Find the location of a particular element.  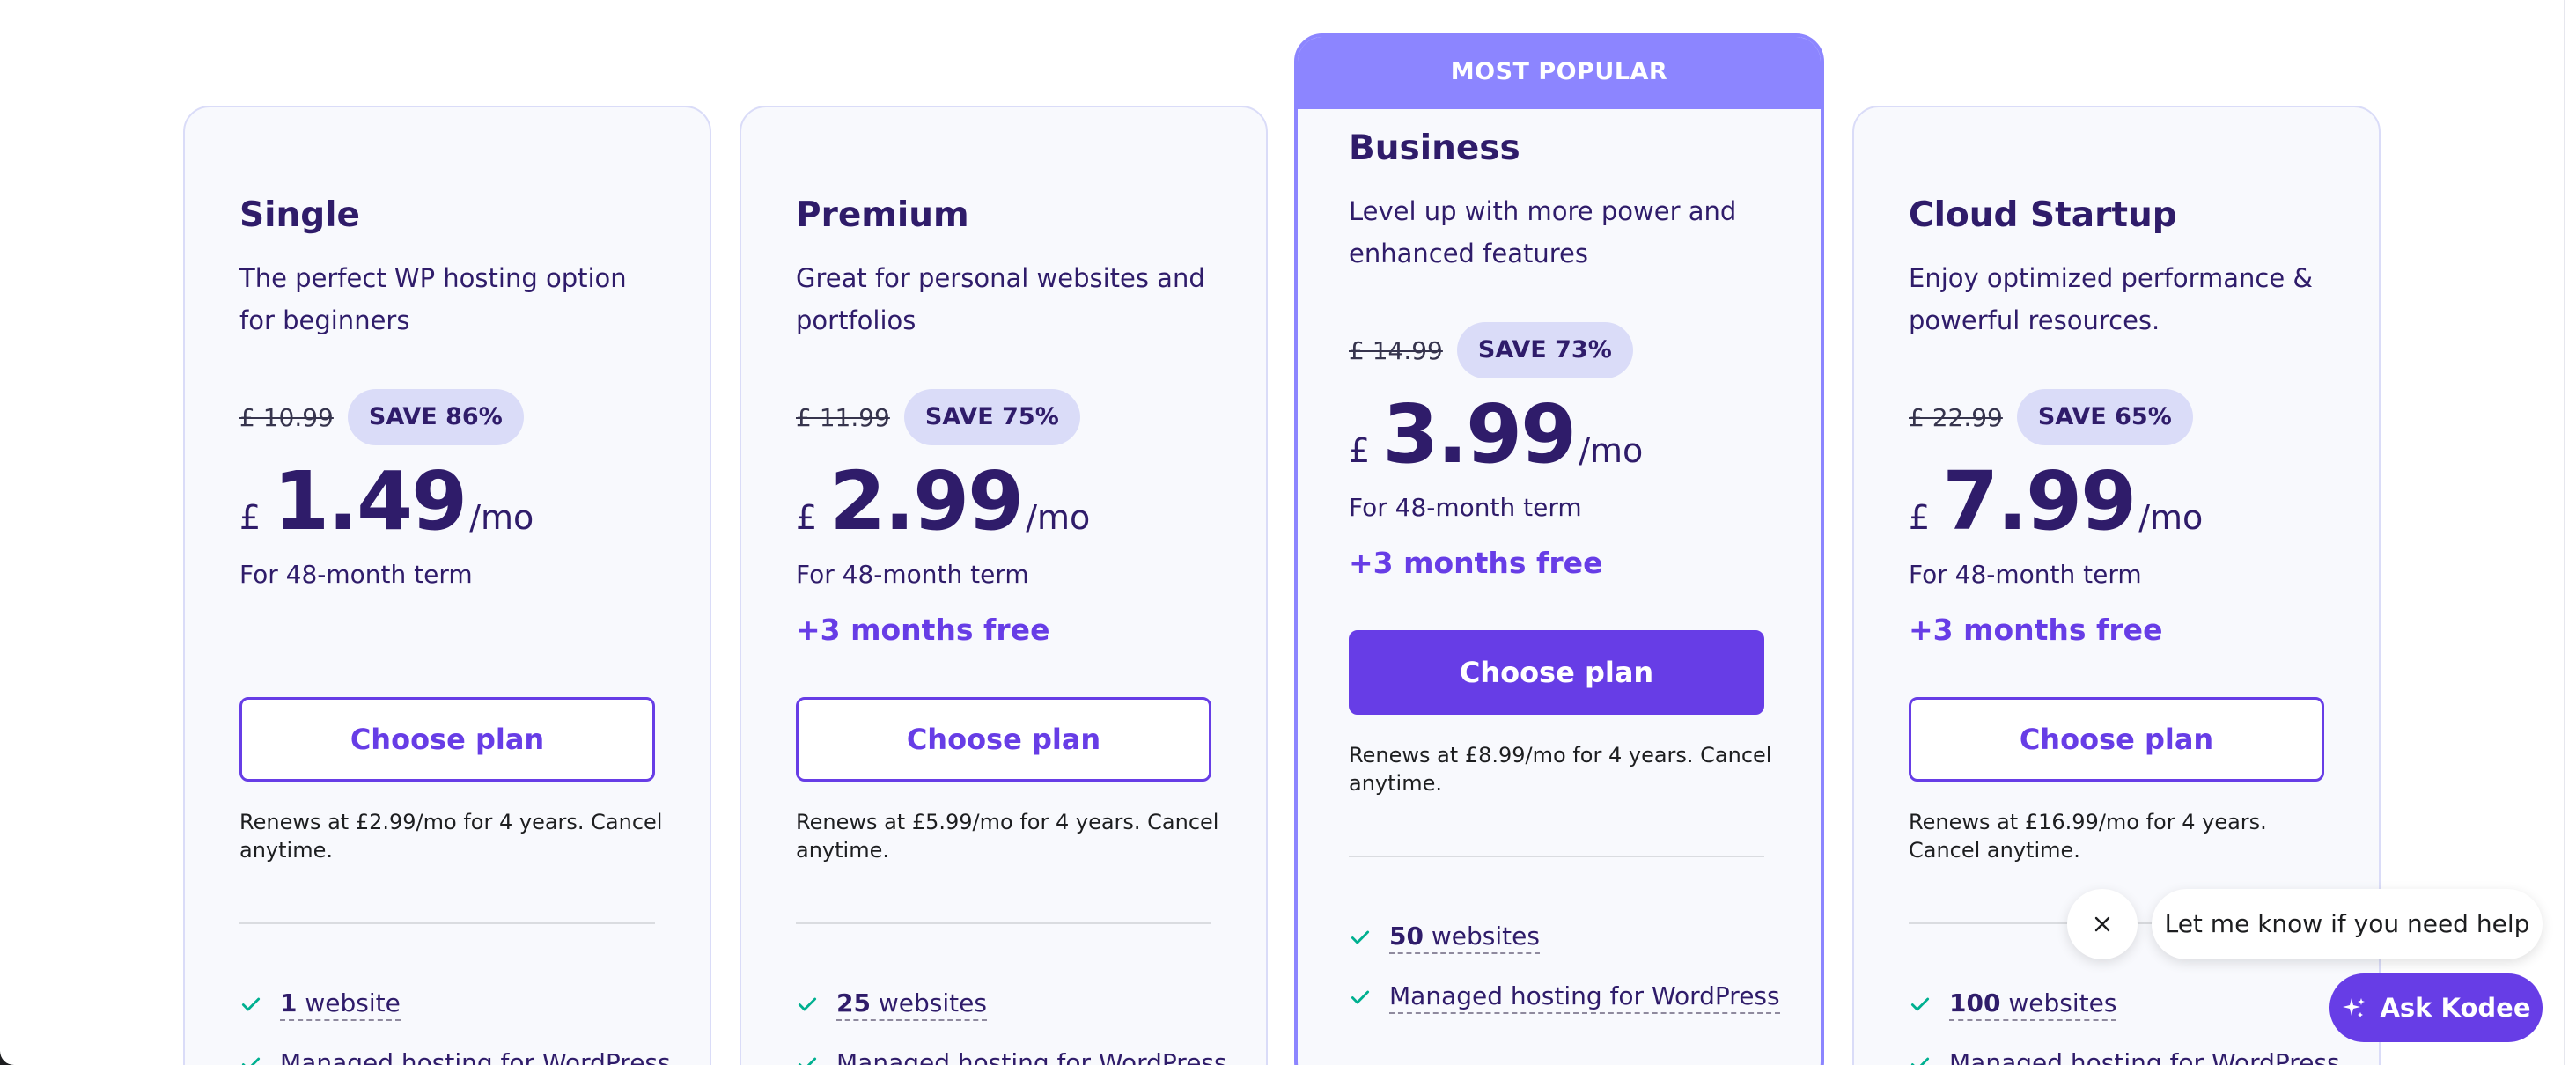

price-amount: 7.99 is located at coordinates (2039, 501).